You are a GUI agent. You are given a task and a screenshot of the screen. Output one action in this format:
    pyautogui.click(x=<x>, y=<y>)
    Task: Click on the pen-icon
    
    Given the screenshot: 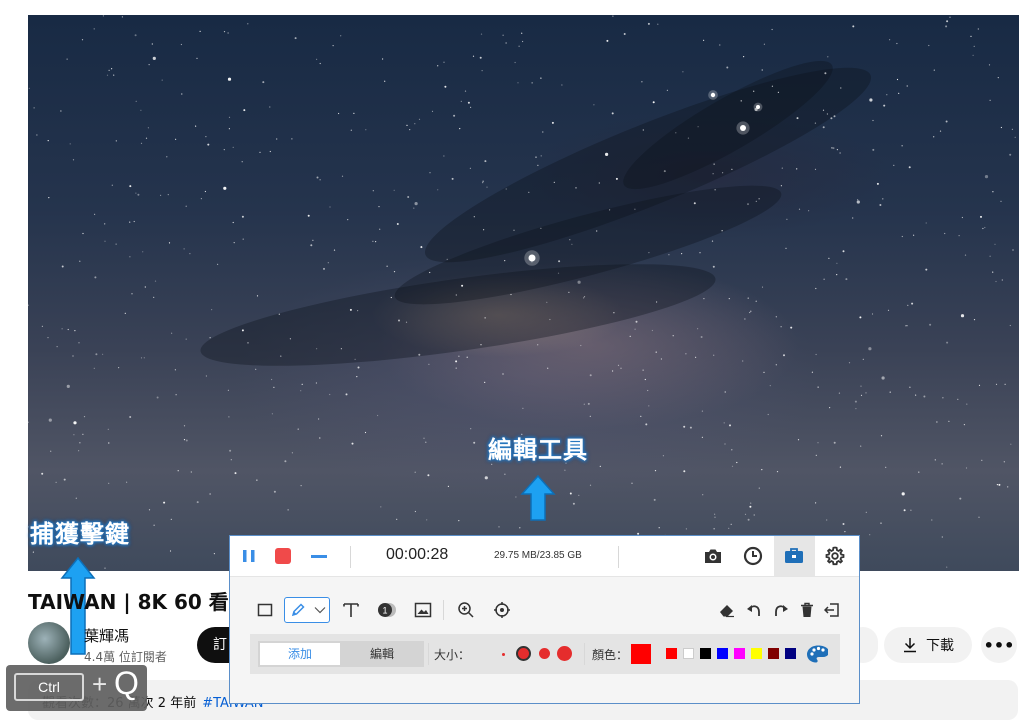 What is the action you would take?
    pyautogui.click(x=298, y=610)
    